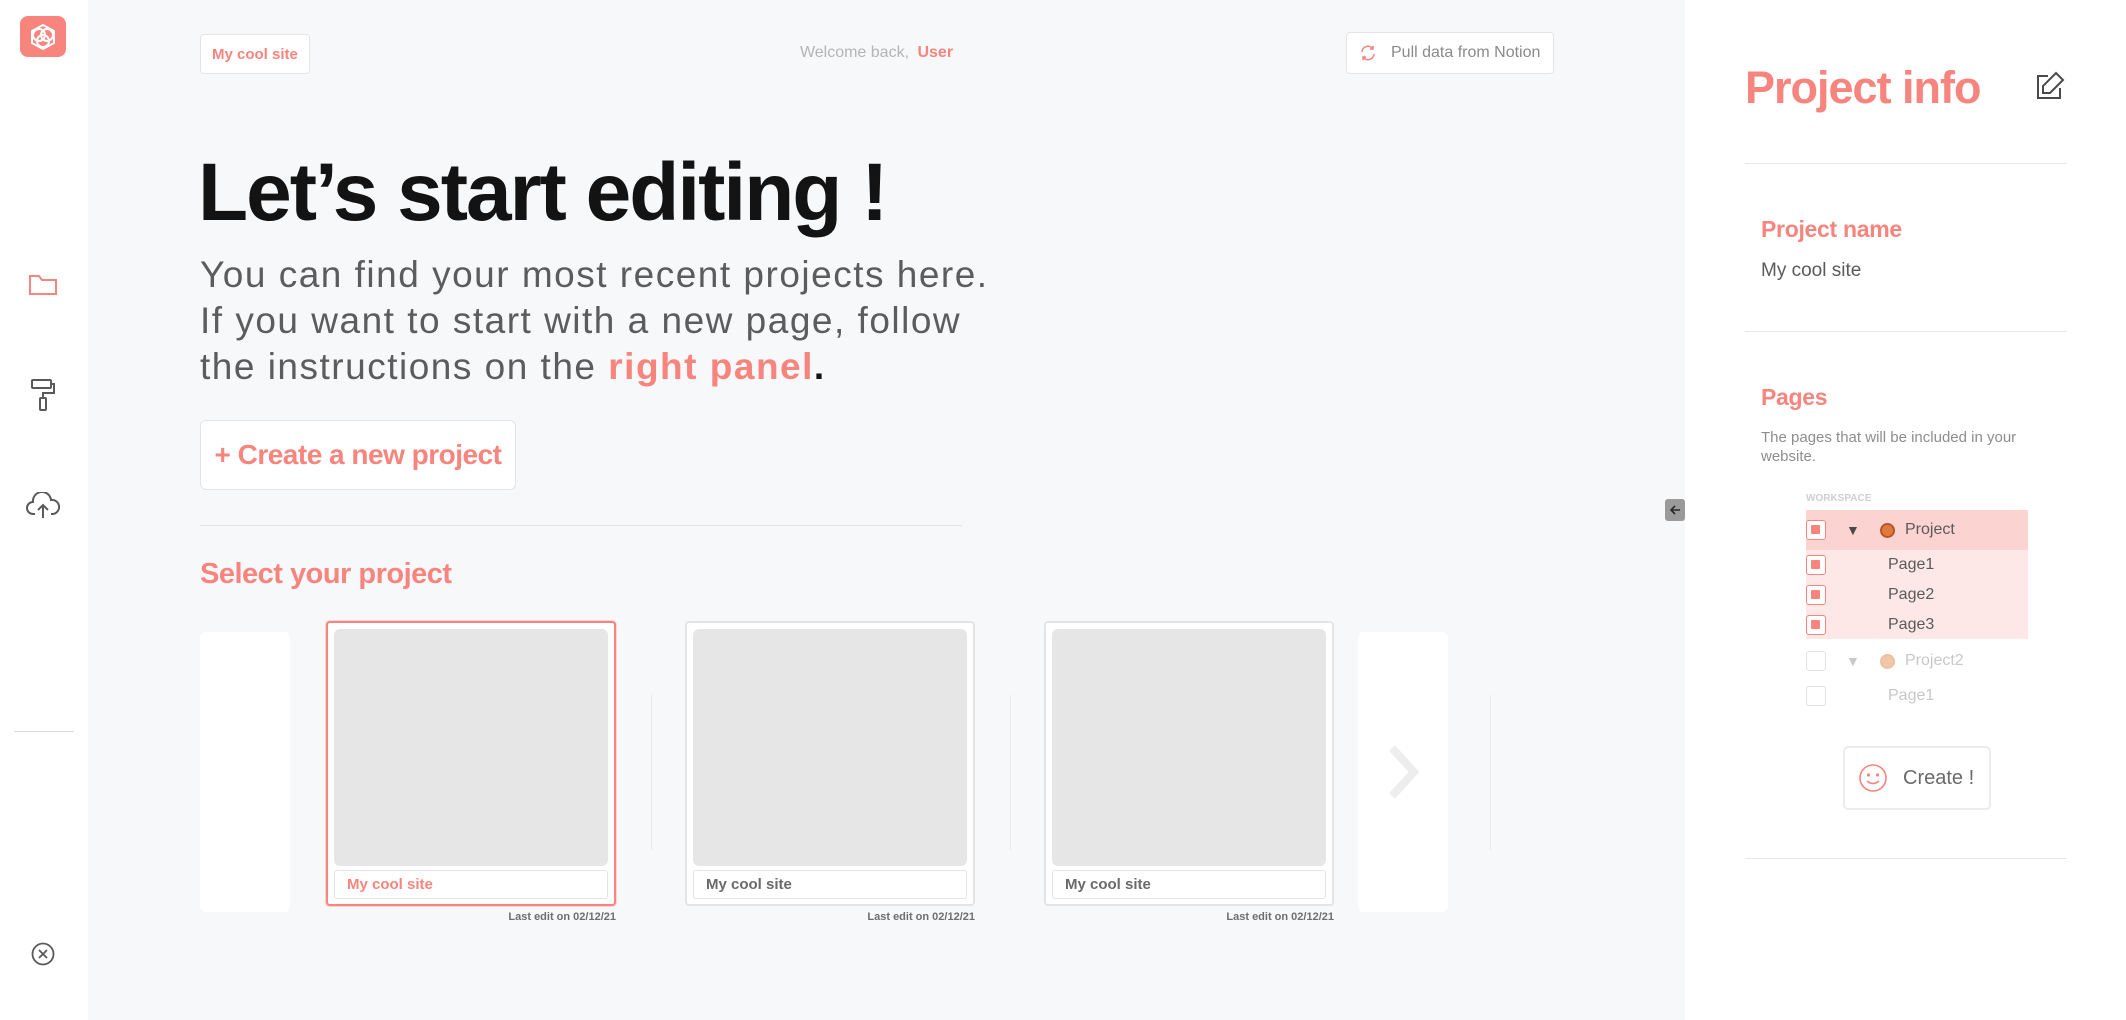  I want to click on create-button-label: Create !, so click(1939, 777).